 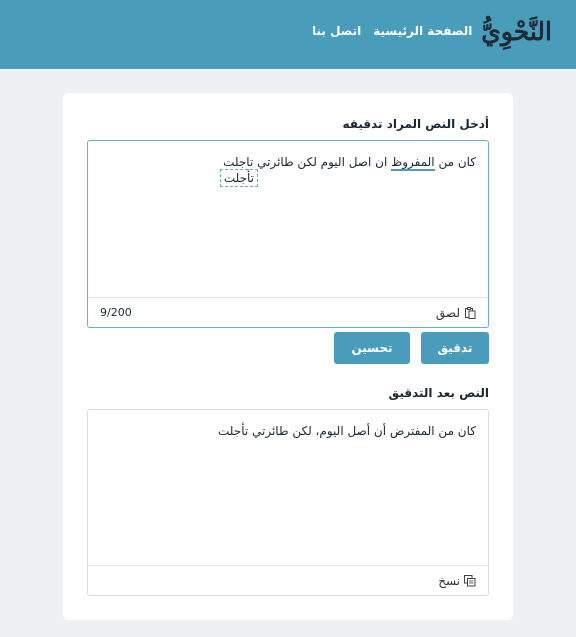 What do you see at coordinates (322, 162) in the screenshot?
I see `input-text-middle: ان اصل اليوم لكن طائرتي` at bounding box center [322, 162].